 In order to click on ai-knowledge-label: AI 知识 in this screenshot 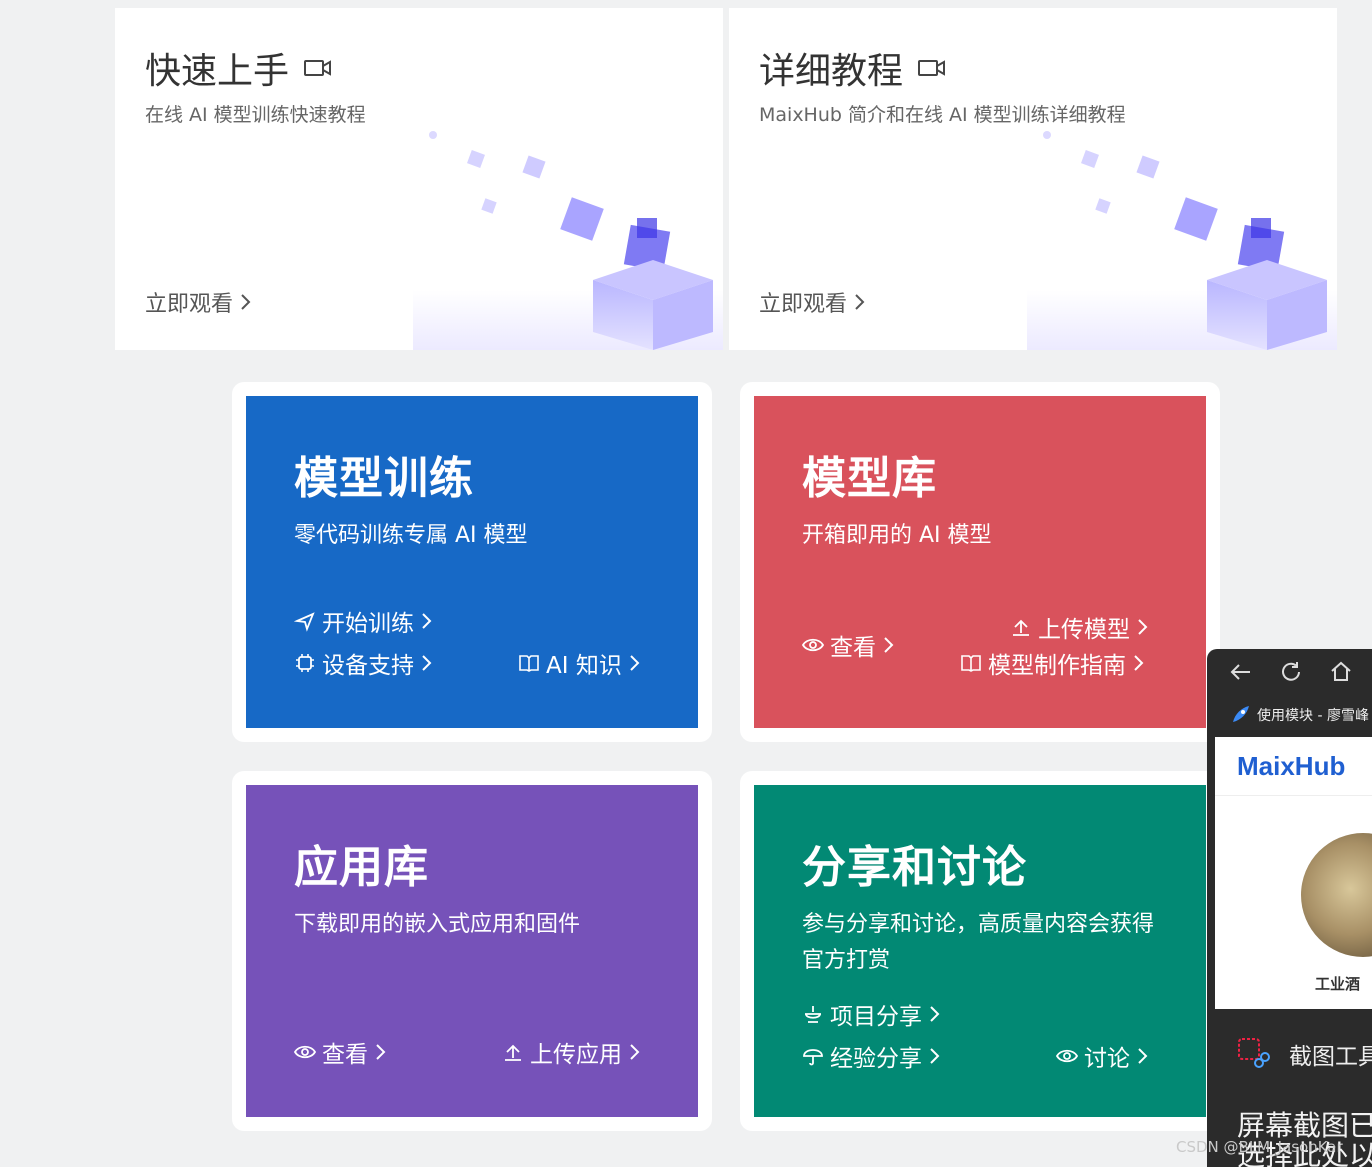, I will do `click(584, 666)`.